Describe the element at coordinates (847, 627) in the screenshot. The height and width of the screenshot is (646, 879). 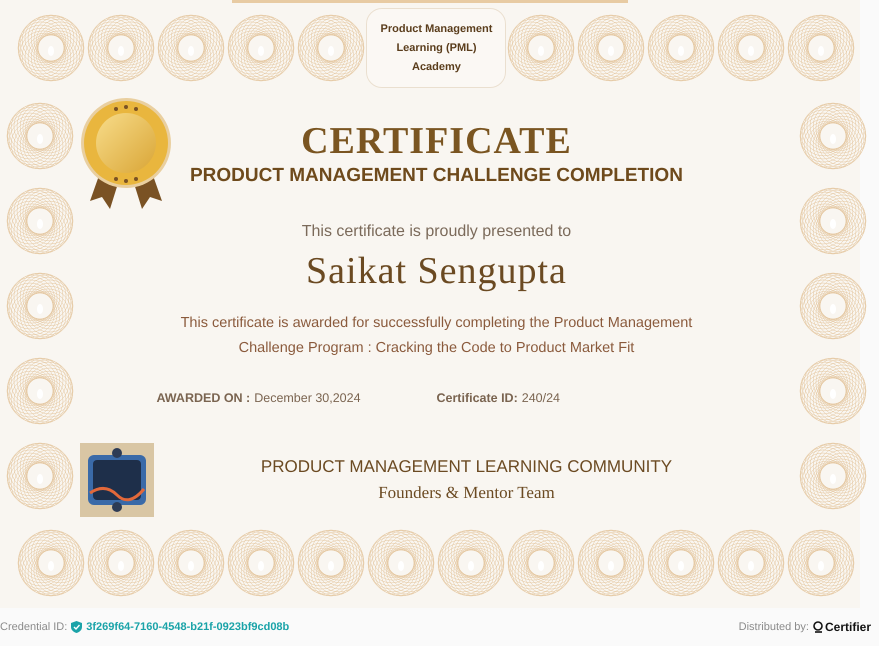
I see `certifier-brand: Certifier` at that location.